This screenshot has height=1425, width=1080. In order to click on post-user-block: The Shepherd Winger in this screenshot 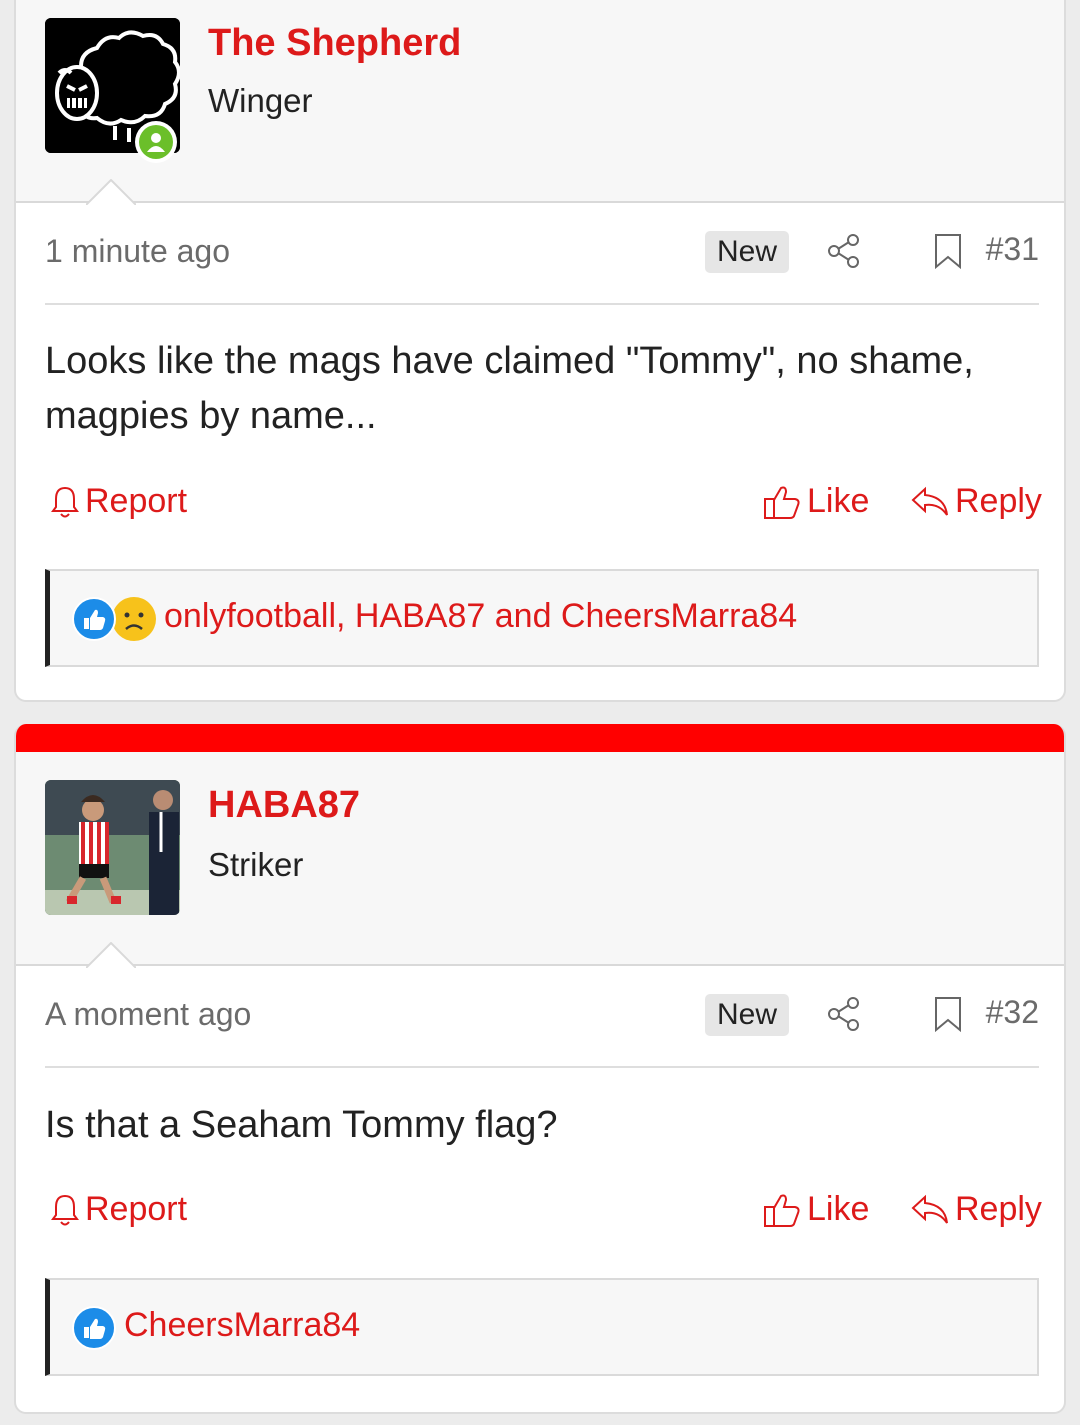, I will do `click(540, 102)`.